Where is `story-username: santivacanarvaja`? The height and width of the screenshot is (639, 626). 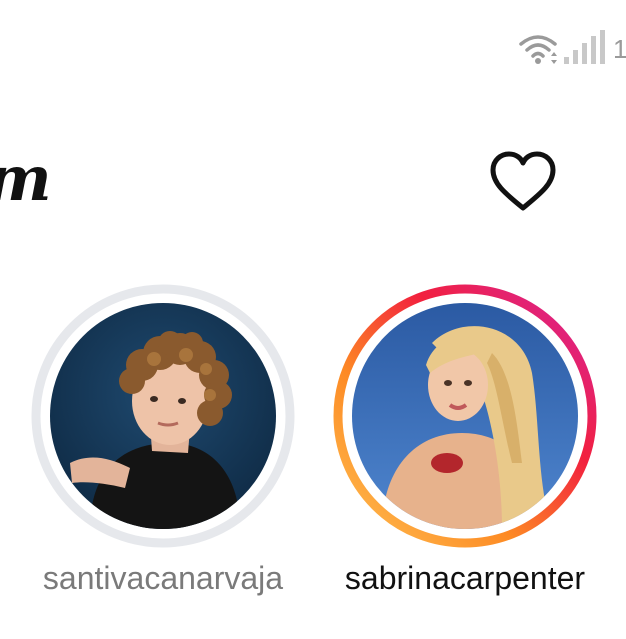
story-username: santivacanarvaja is located at coordinates (163, 578).